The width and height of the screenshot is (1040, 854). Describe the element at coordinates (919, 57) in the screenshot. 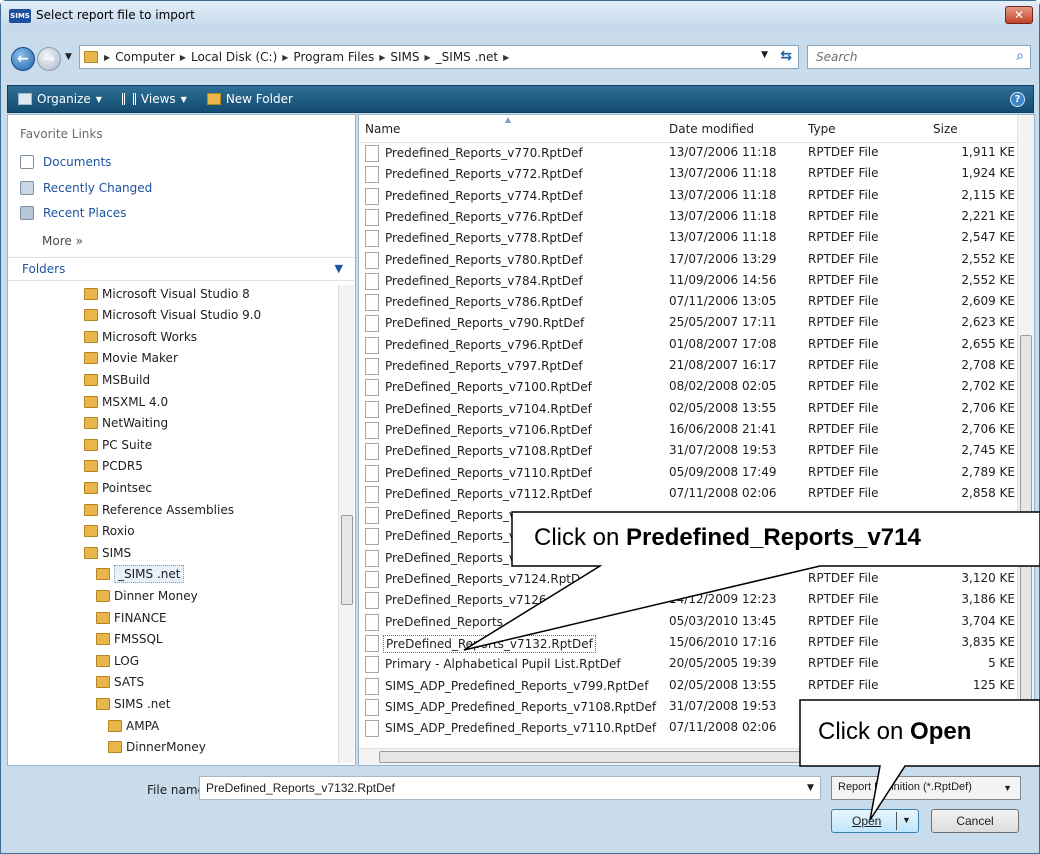

I see `search-input: Search ⌕` at that location.